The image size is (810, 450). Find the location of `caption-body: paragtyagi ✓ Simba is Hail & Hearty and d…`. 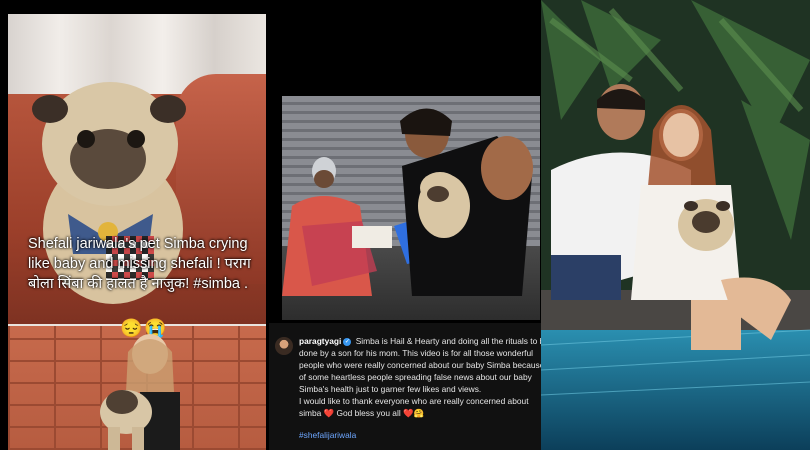

caption-body: paragtyagi ✓ Simba is Hail & Hearty and d… is located at coordinates (424, 388).